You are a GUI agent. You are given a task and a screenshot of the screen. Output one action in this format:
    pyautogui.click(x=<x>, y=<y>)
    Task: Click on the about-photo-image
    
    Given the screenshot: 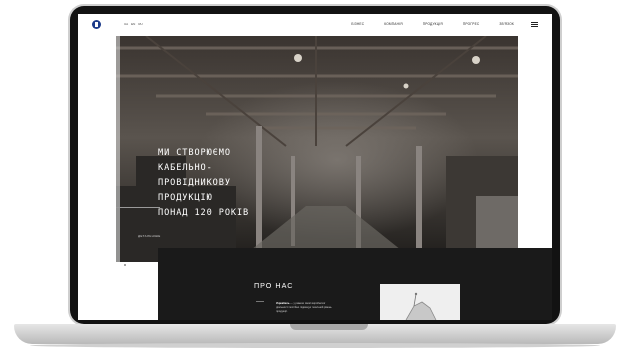 What is the action you would take?
    pyautogui.click(x=420, y=302)
    